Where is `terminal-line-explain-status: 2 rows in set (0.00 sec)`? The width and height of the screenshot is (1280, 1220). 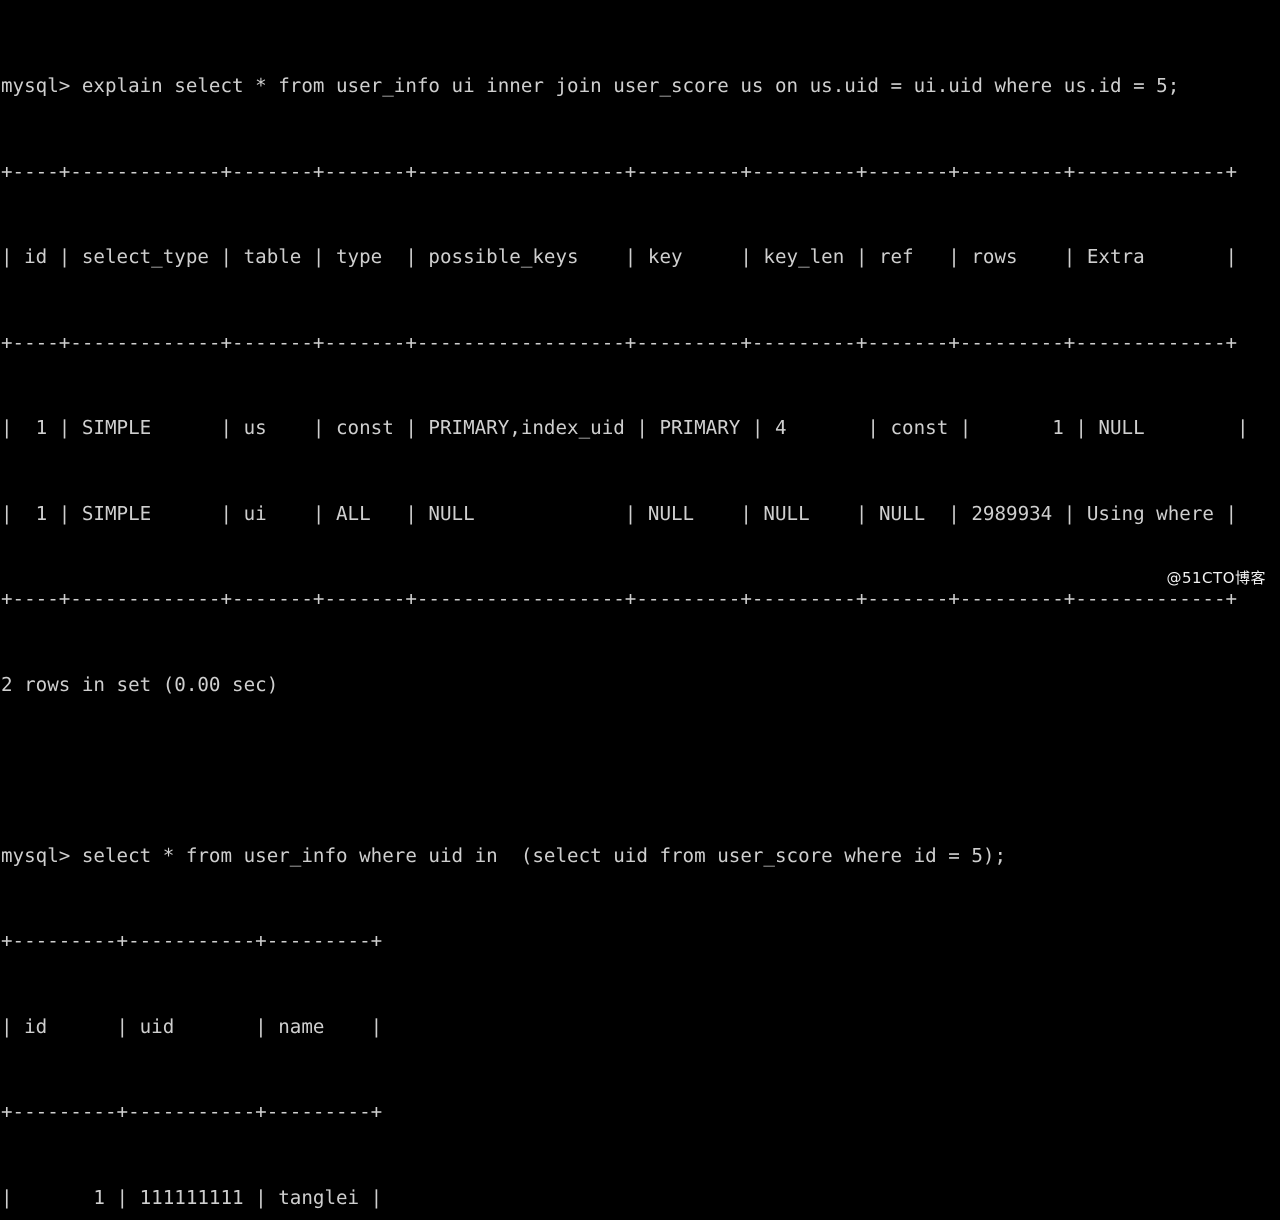
terminal-line-explain-status: 2 rows in set (0.00 sec) is located at coordinates (140, 684).